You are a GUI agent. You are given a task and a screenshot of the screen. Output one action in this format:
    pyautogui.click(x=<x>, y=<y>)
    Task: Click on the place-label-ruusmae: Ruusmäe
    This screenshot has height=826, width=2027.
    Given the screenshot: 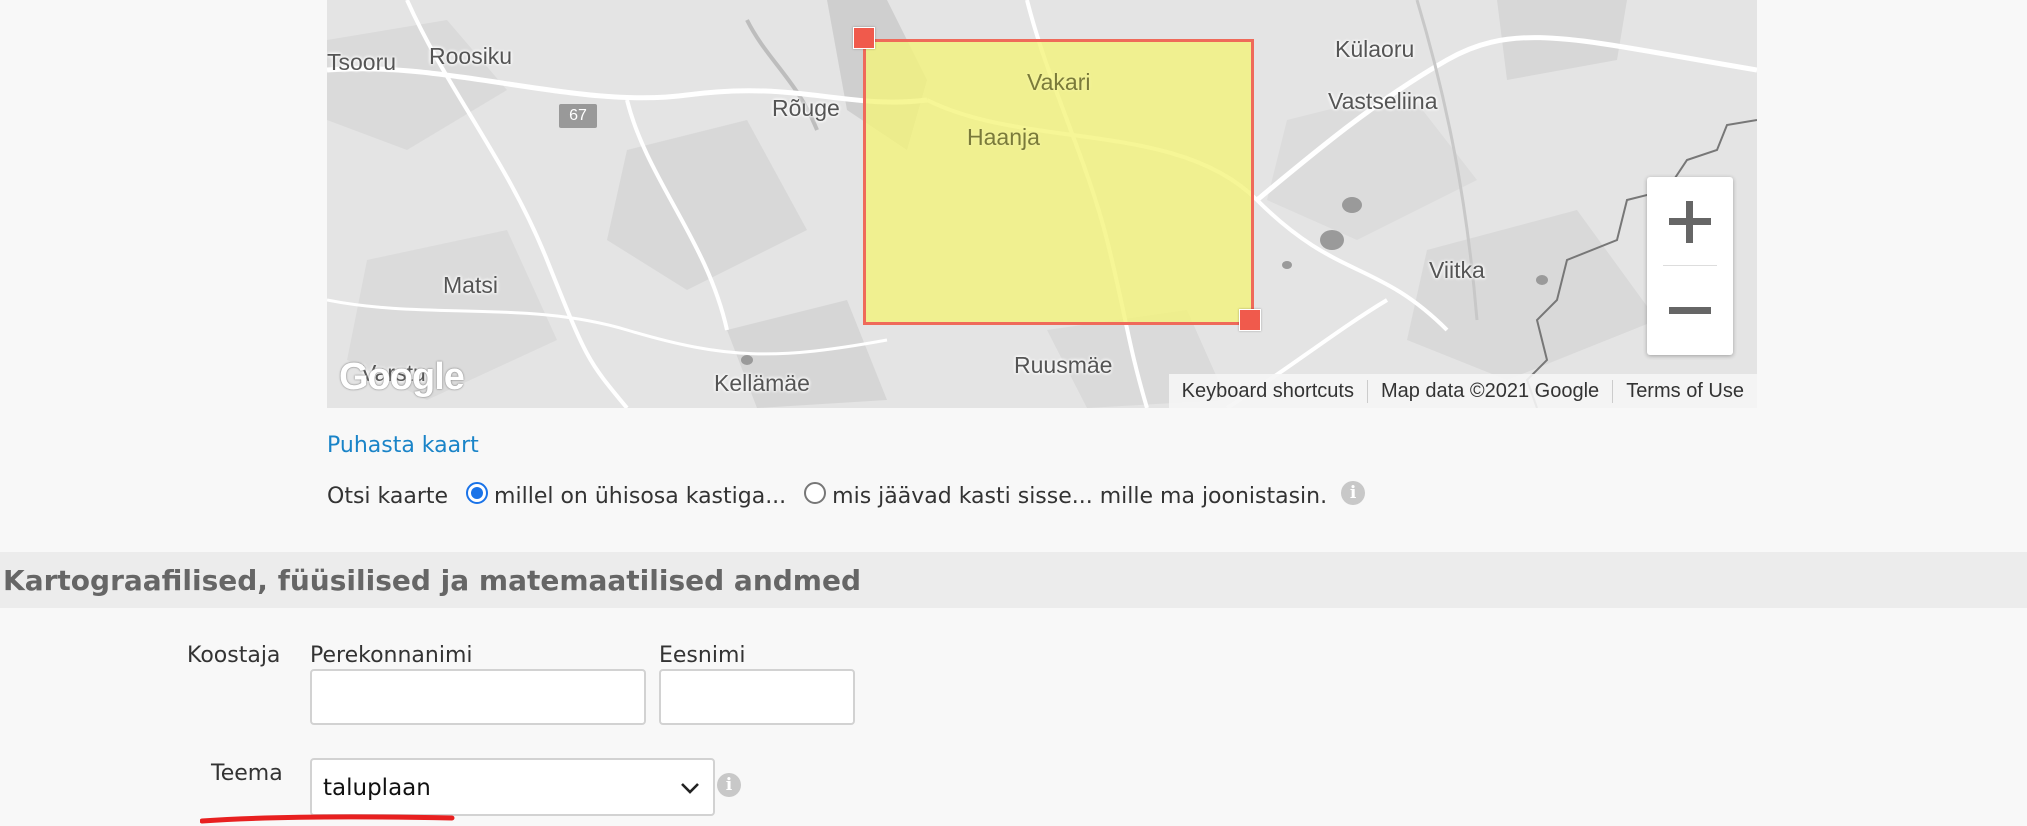 What is the action you would take?
    pyautogui.click(x=1063, y=365)
    